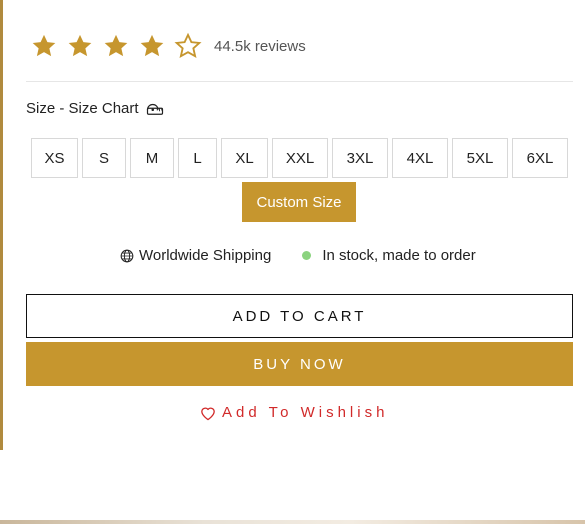 The height and width of the screenshot is (524, 585). What do you see at coordinates (168, 46) in the screenshot?
I see `rating: 44.5k reviews` at bounding box center [168, 46].